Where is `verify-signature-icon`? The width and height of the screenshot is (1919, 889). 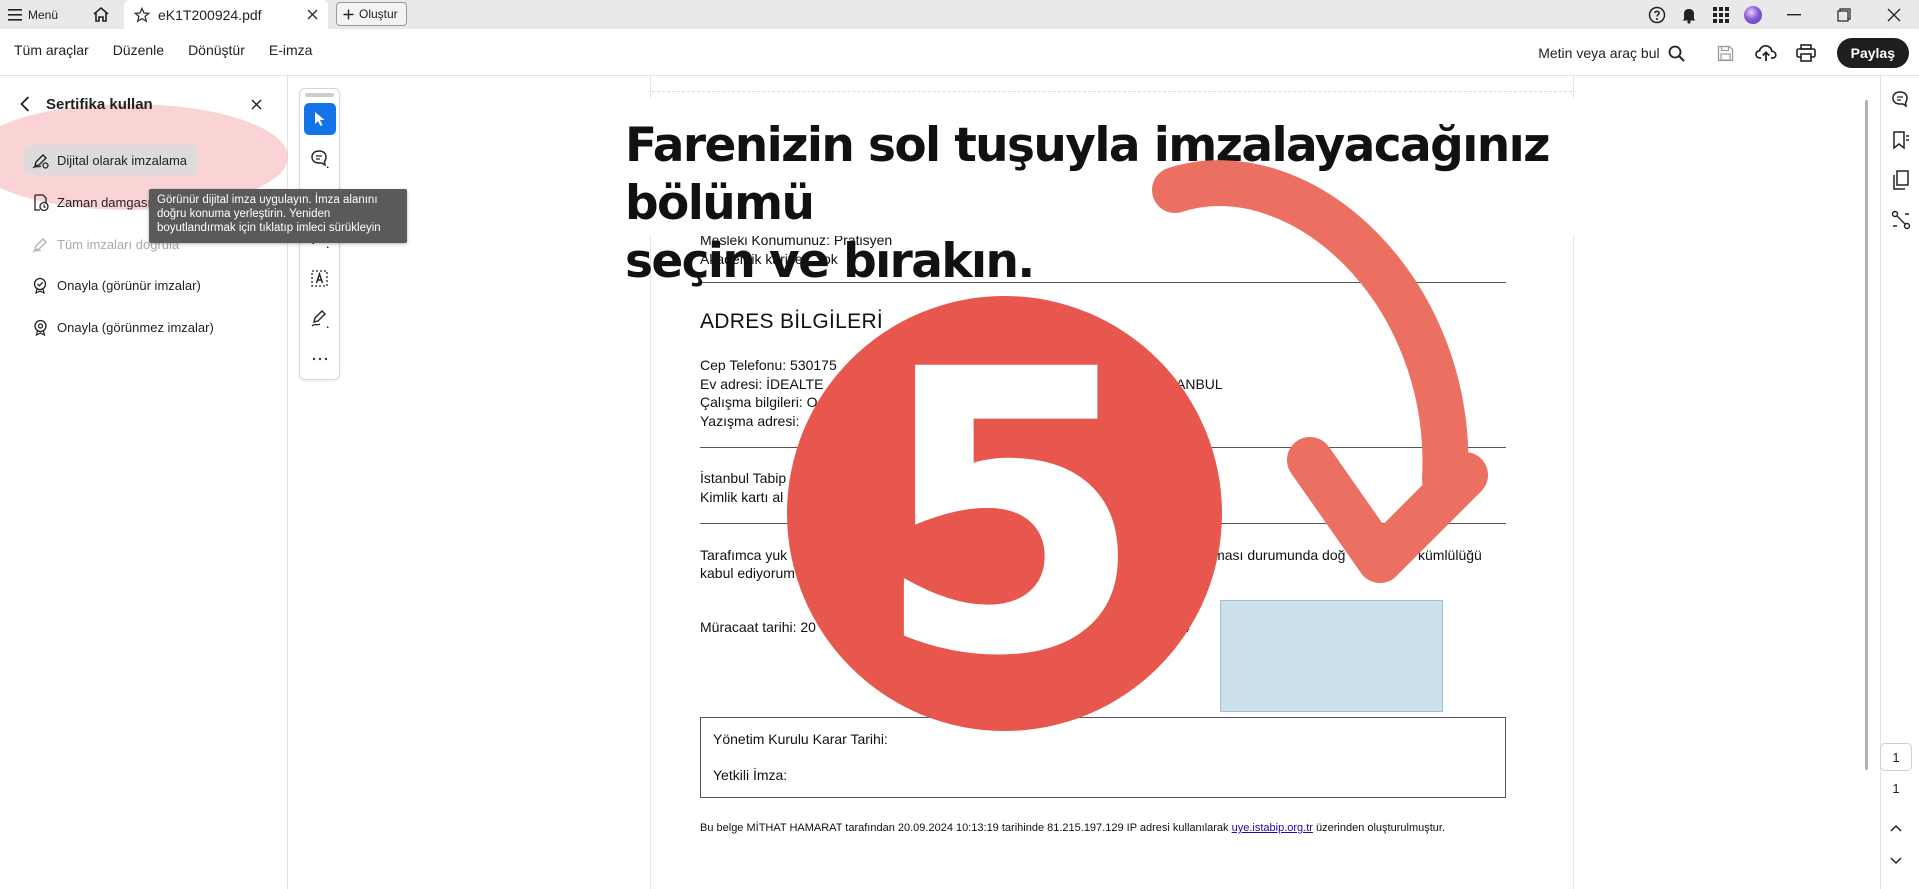 verify-signature-icon is located at coordinates (39, 244).